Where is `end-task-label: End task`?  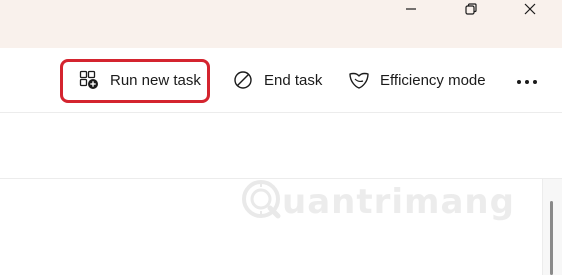 end-task-label: End task is located at coordinates (293, 80).